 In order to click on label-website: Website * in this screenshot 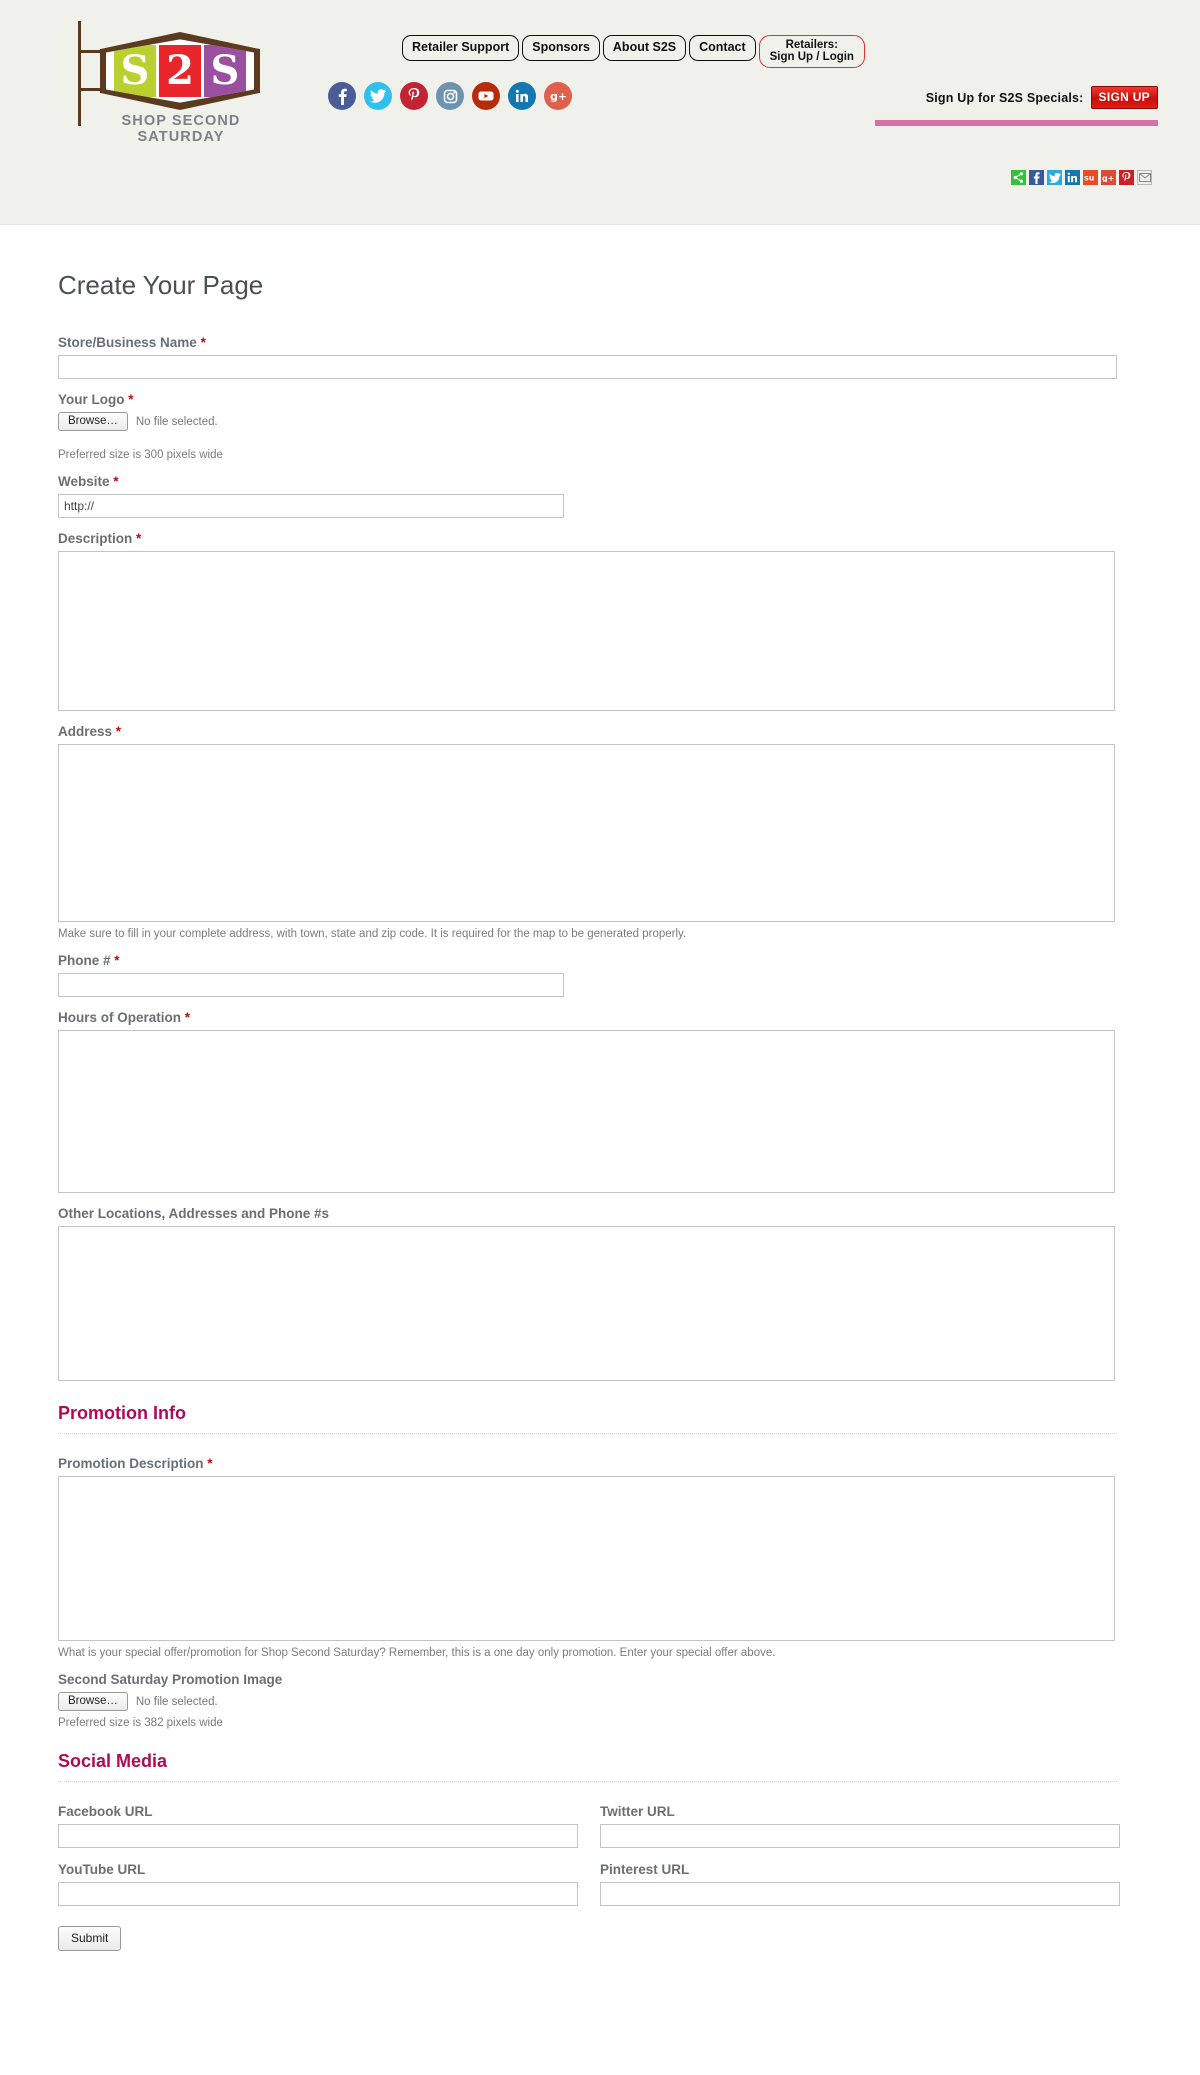, I will do `click(600, 481)`.